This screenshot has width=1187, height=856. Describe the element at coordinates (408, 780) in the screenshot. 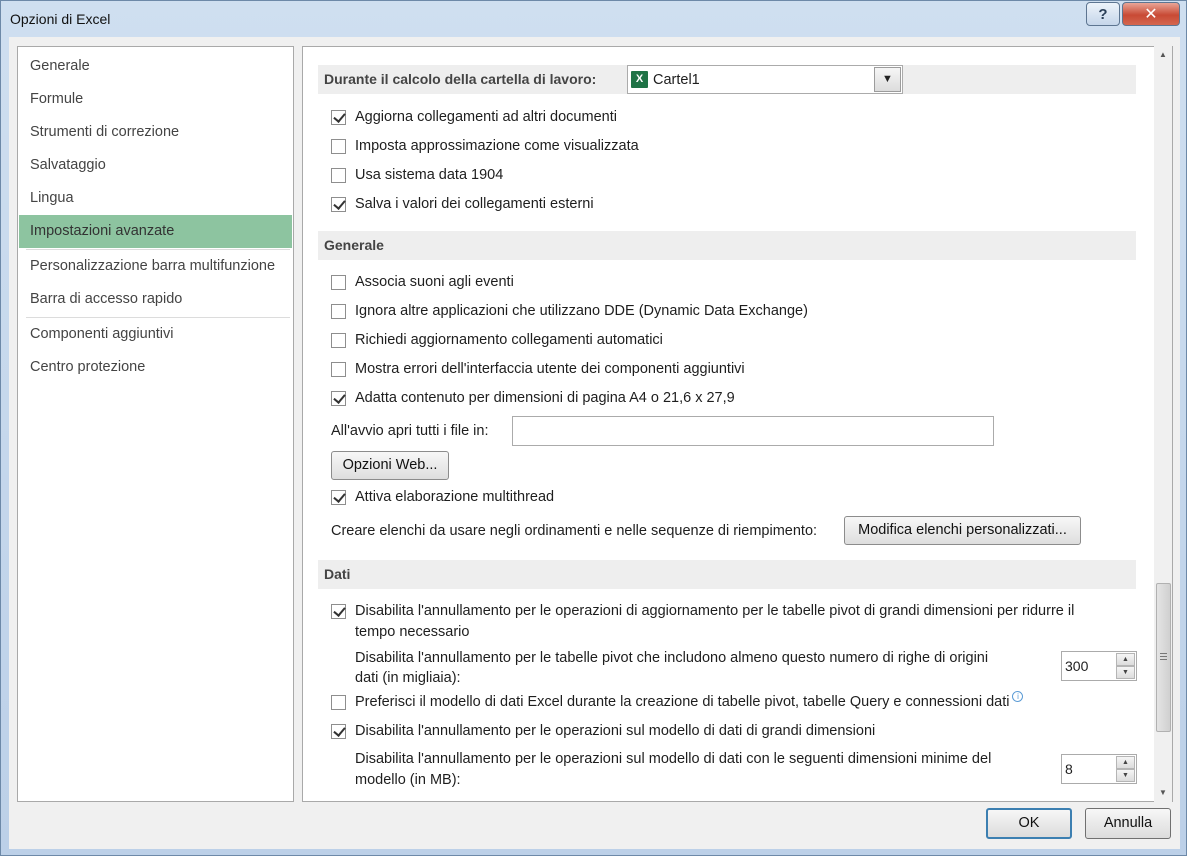

I see `model-size-label-line2: modello (in MB):` at that location.